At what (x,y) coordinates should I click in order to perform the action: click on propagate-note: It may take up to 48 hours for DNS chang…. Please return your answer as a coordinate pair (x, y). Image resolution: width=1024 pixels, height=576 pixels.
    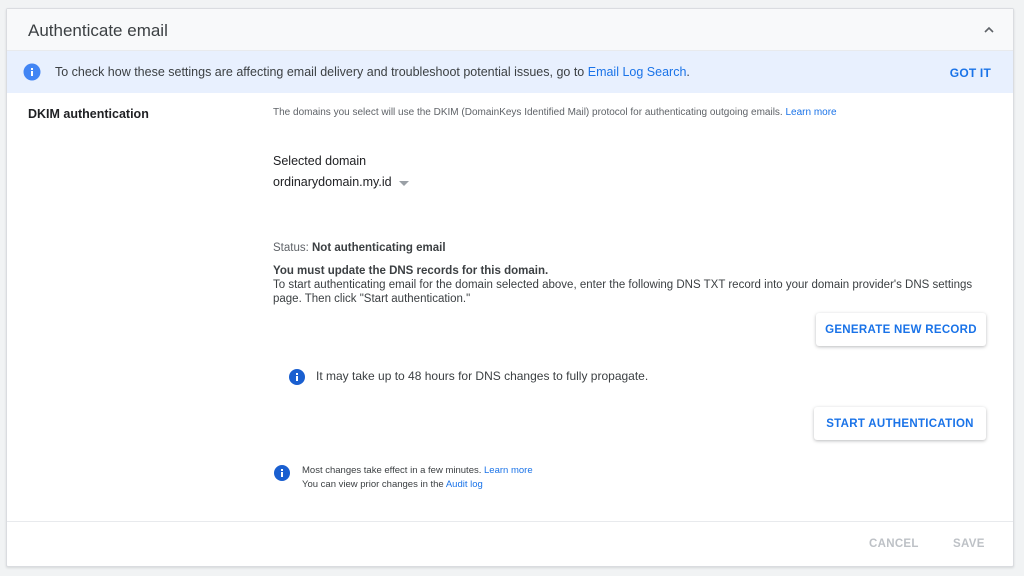
    Looking at the image, I should click on (482, 376).